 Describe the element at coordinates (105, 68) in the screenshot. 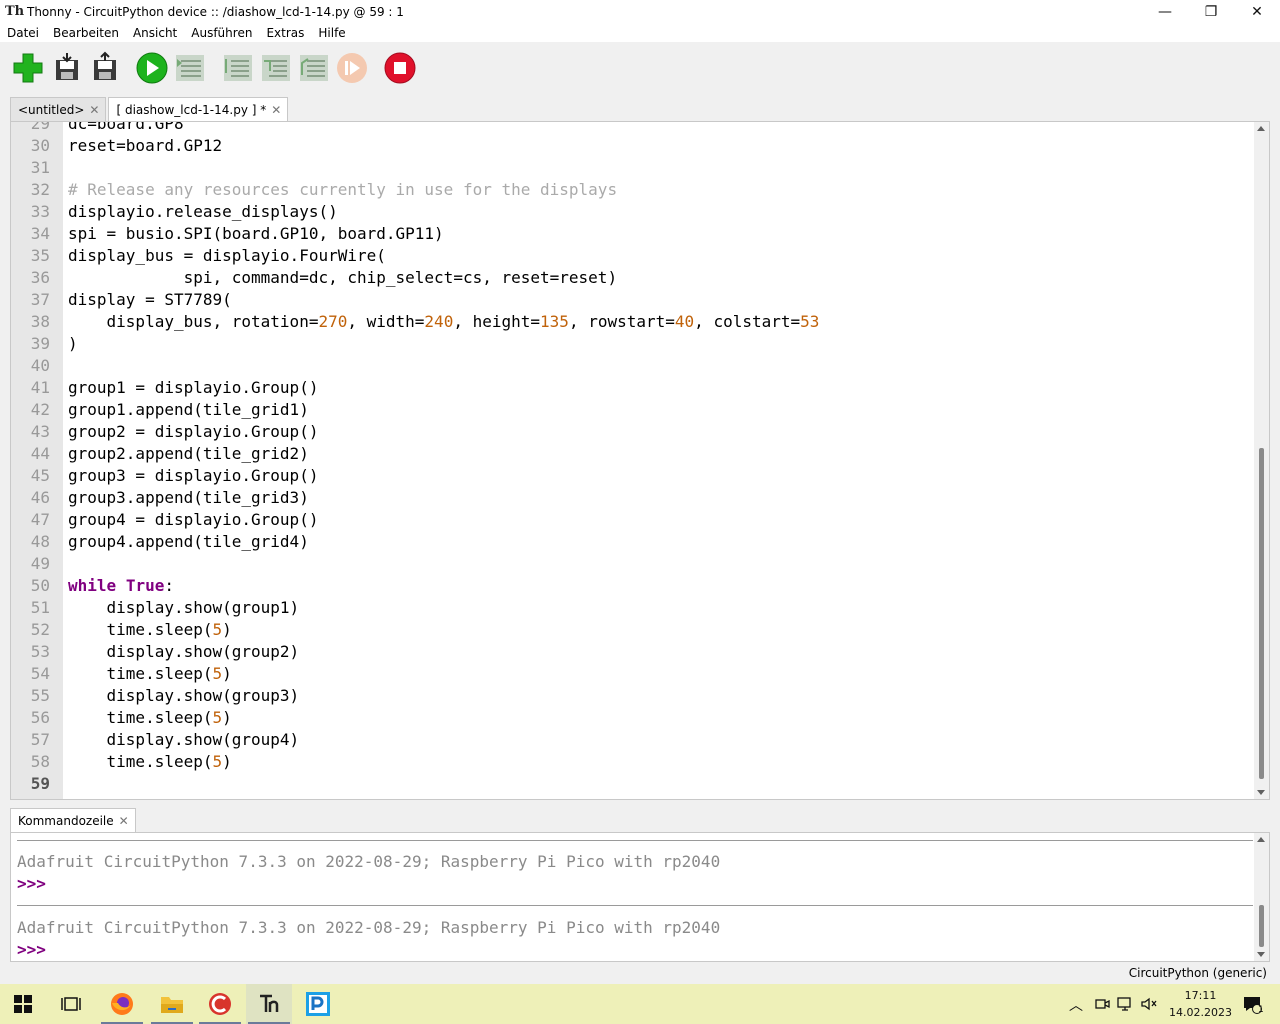

I see `save-file-button` at that location.